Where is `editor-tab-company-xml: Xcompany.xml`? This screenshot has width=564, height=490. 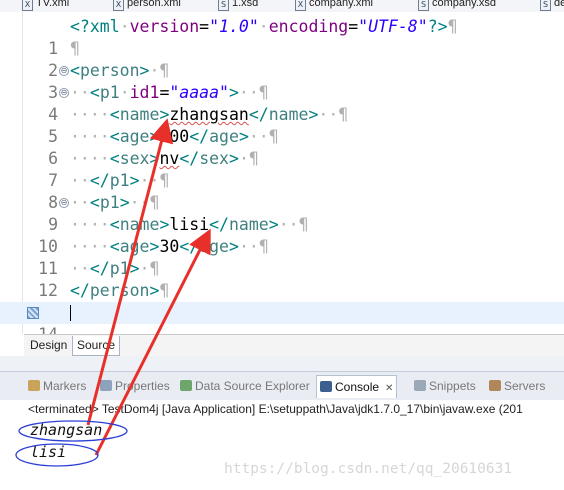 editor-tab-company-xml: Xcompany.xml is located at coordinates (334, 6).